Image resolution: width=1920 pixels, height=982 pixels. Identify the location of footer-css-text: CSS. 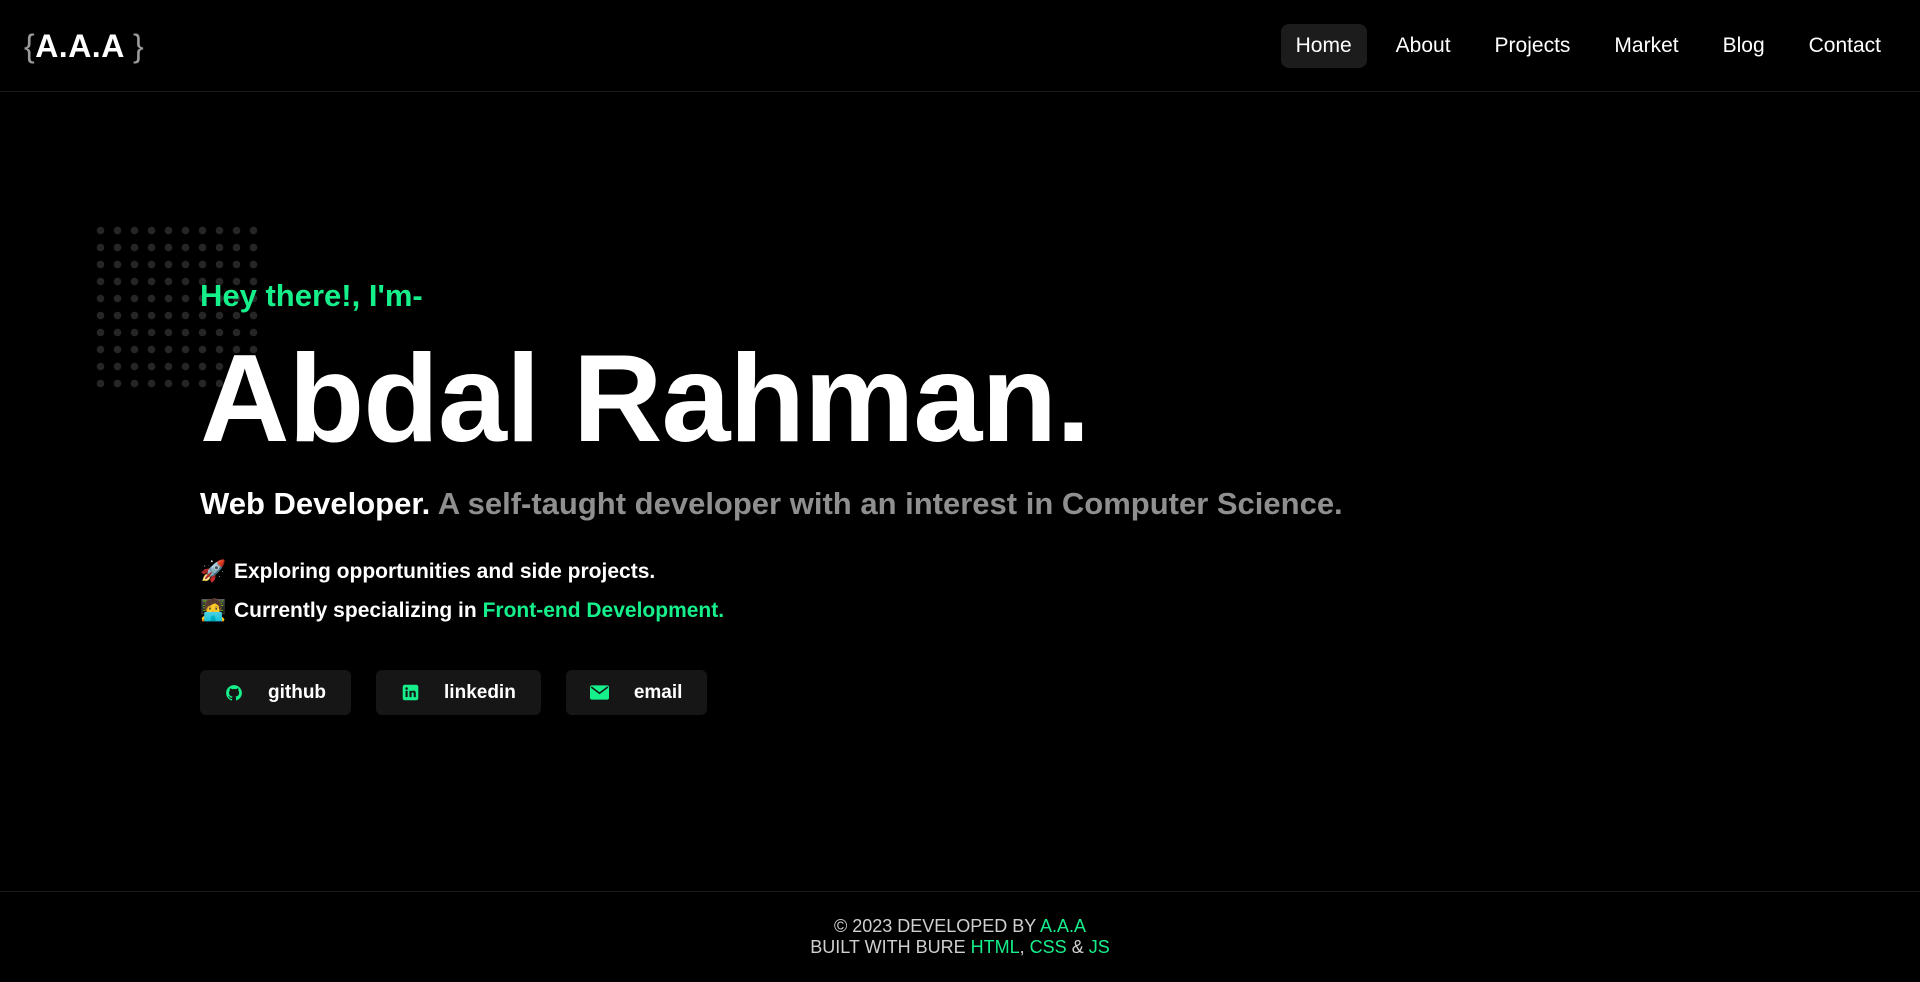
(1048, 947).